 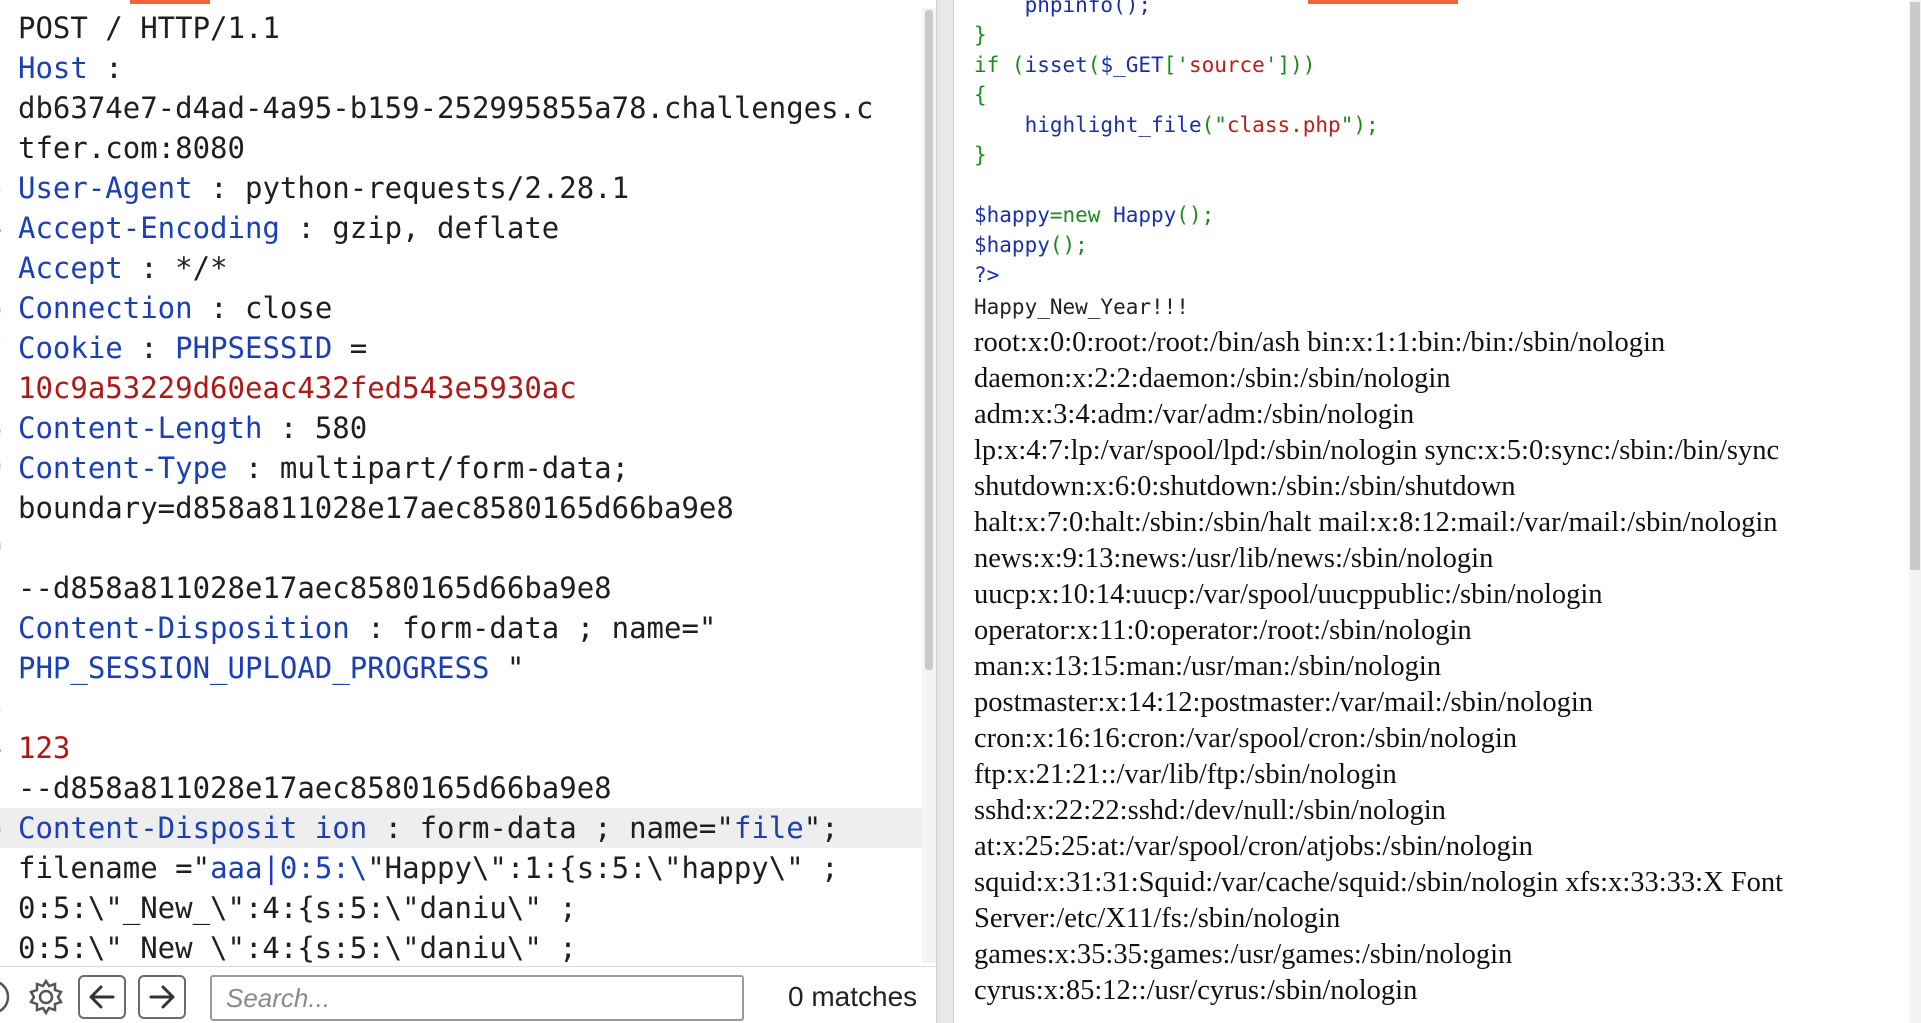 I want to click on source-token: ");, so click(x=1359, y=125).